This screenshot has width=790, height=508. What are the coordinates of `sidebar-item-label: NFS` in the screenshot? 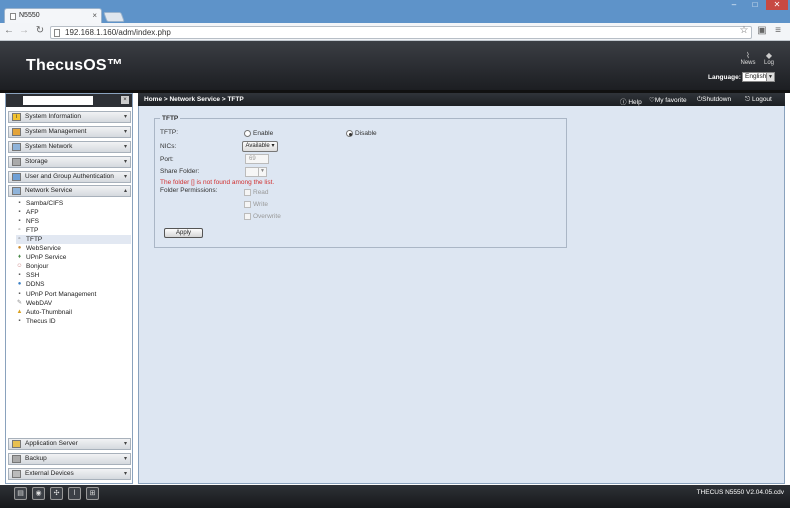 It's located at (32, 221).